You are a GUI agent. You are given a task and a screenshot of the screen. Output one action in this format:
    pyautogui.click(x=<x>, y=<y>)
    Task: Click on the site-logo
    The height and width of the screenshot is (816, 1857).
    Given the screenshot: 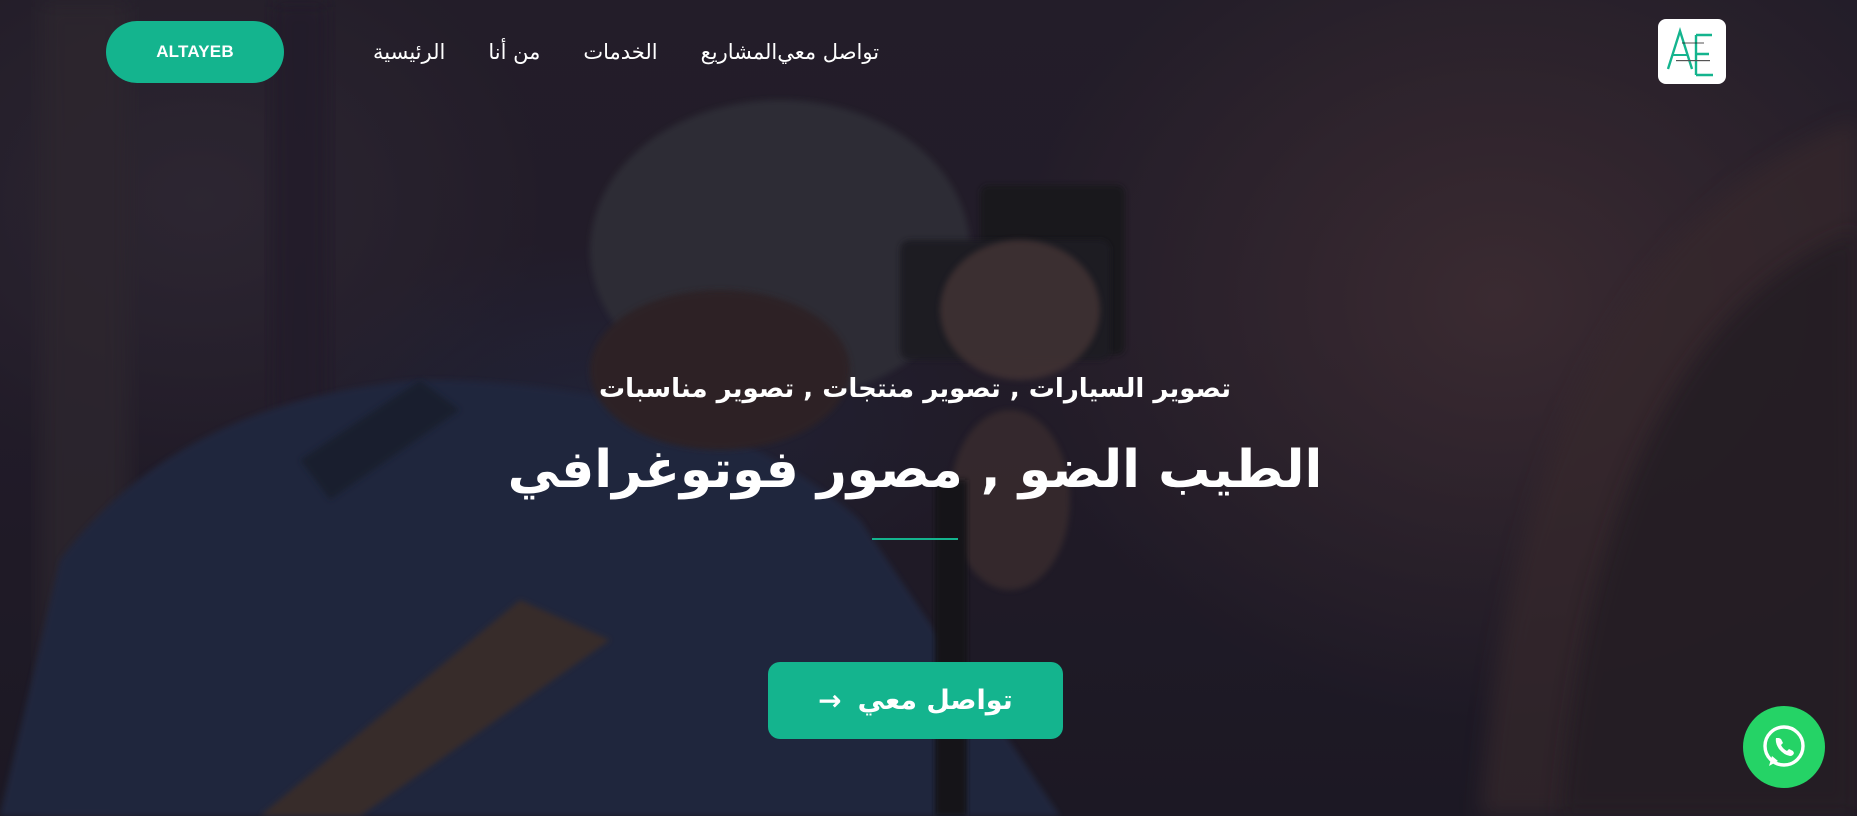 What is the action you would take?
    pyautogui.click(x=1692, y=51)
    